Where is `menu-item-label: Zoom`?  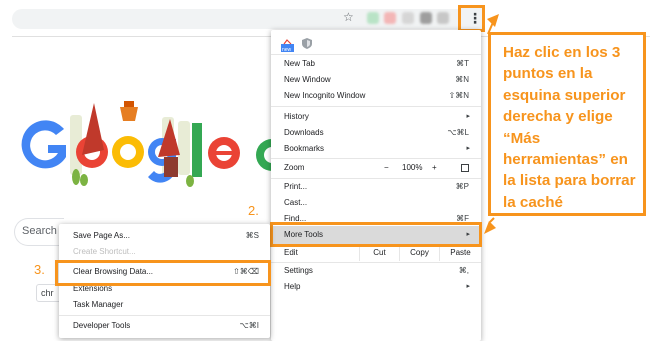 menu-item-label: Zoom is located at coordinates (294, 167).